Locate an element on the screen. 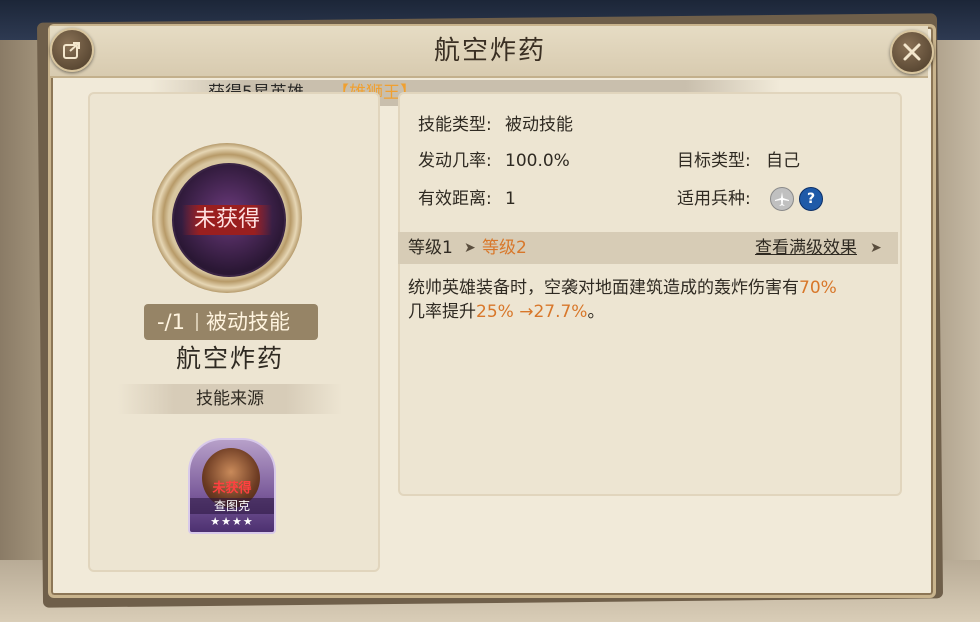 The height and width of the screenshot is (622, 980). target-type-value: 自己 is located at coordinates (783, 161).